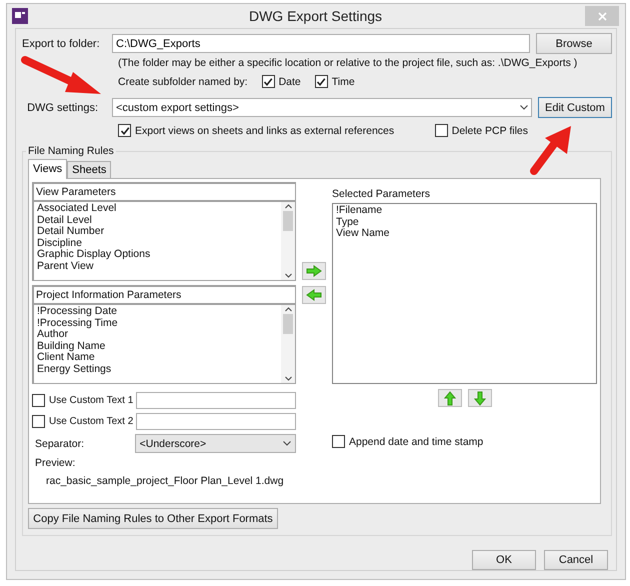 Image resolution: width=630 pixels, height=586 pixels. I want to click on remove-button, so click(314, 295).